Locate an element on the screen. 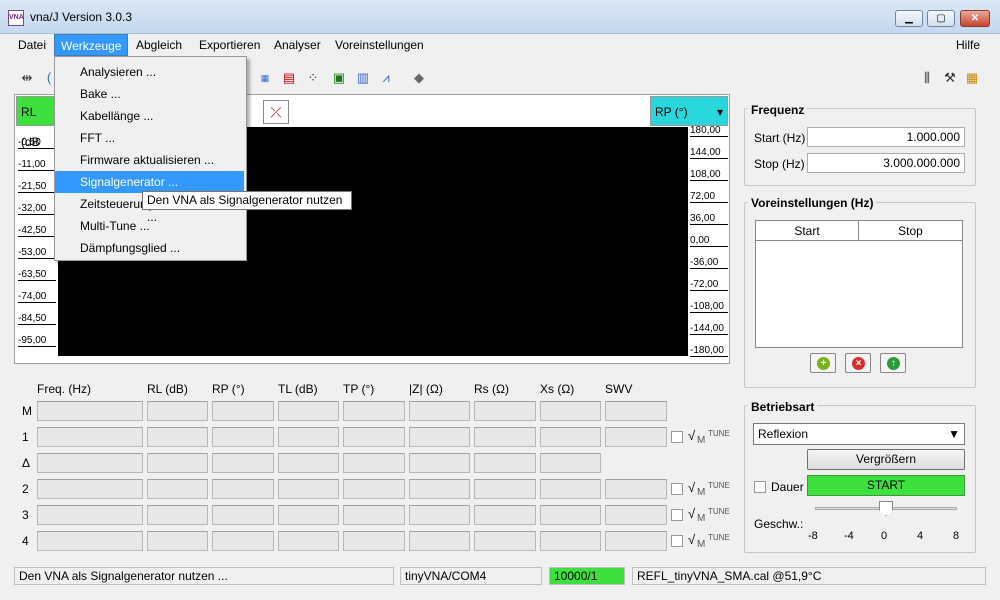 This screenshot has height=600, width=1000. frequenz-group is located at coordinates (860, 147).